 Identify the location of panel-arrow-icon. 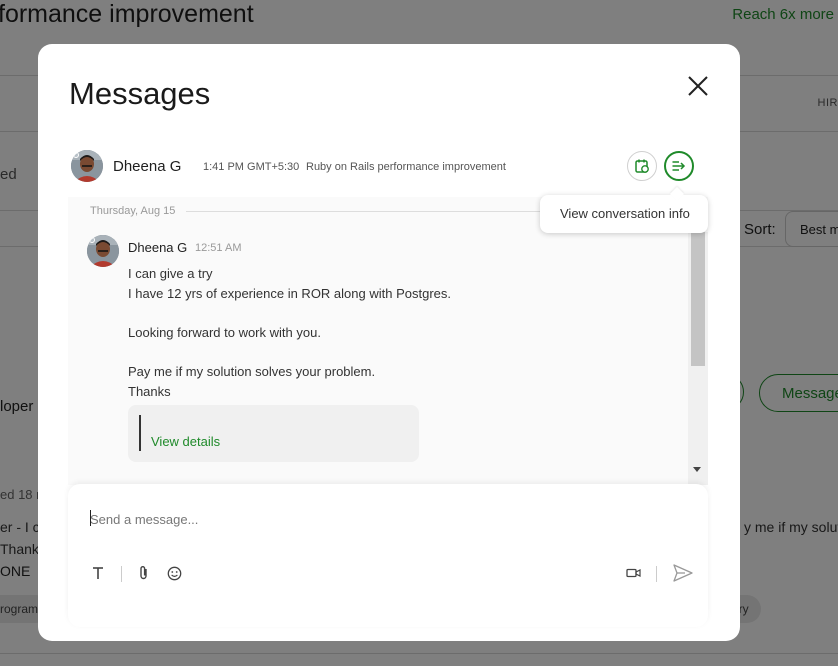
(679, 166).